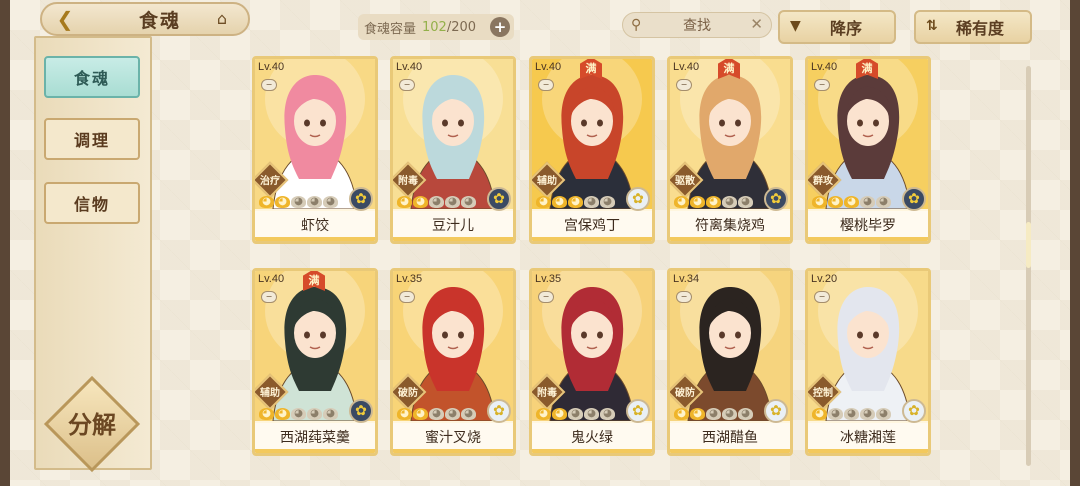 The height and width of the screenshot is (486, 1080). What do you see at coordinates (548, 279) in the screenshot?
I see `level-label: Lv.35` at bounding box center [548, 279].